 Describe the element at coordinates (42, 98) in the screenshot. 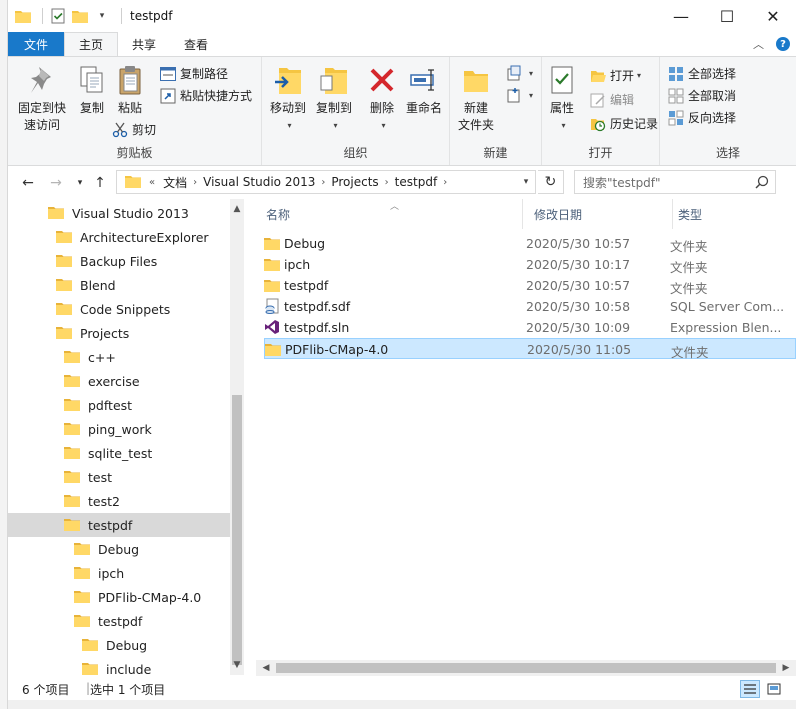

I see `pin-to-quick-access-button: 固定到快 速访问` at that location.